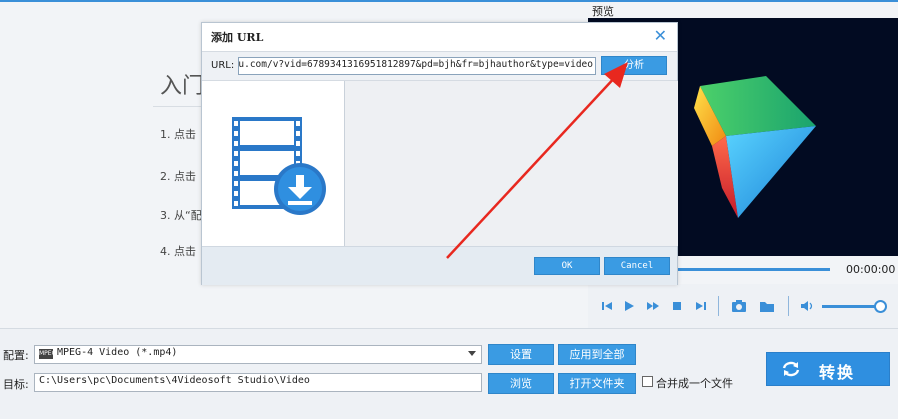 This screenshot has height=419, width=898. I want to click on snapshot-icon, so click(739, 306).